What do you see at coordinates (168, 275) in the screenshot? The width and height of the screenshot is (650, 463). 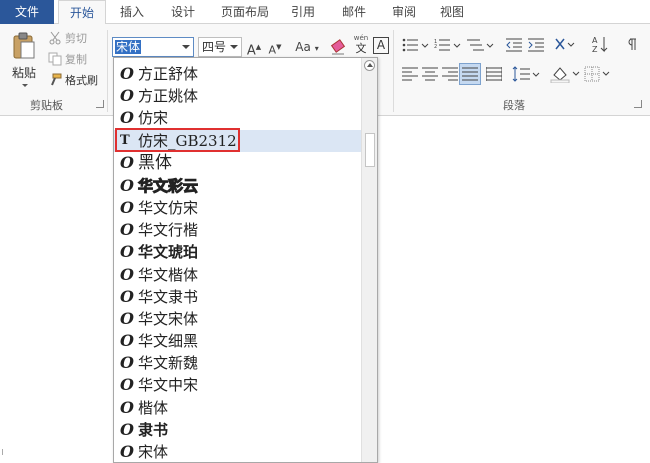 I see `font-option-label: 华文楷体` at bounding box center [168, 275].